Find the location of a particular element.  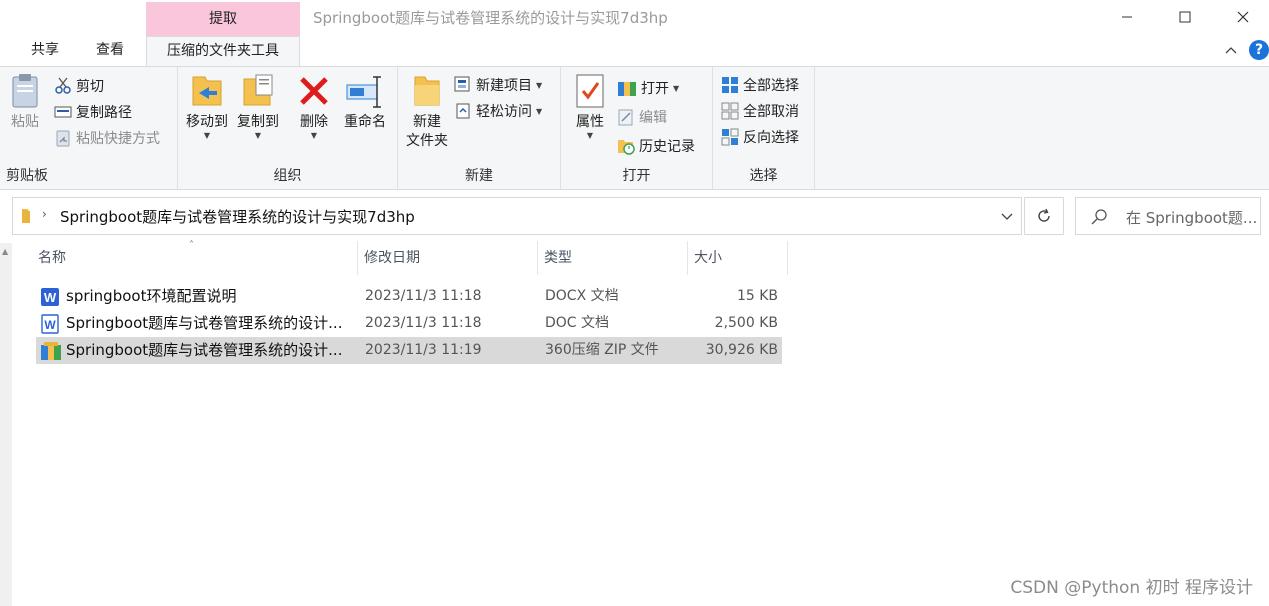

column-header-name: 名称 is located at coordinates (195, 258).